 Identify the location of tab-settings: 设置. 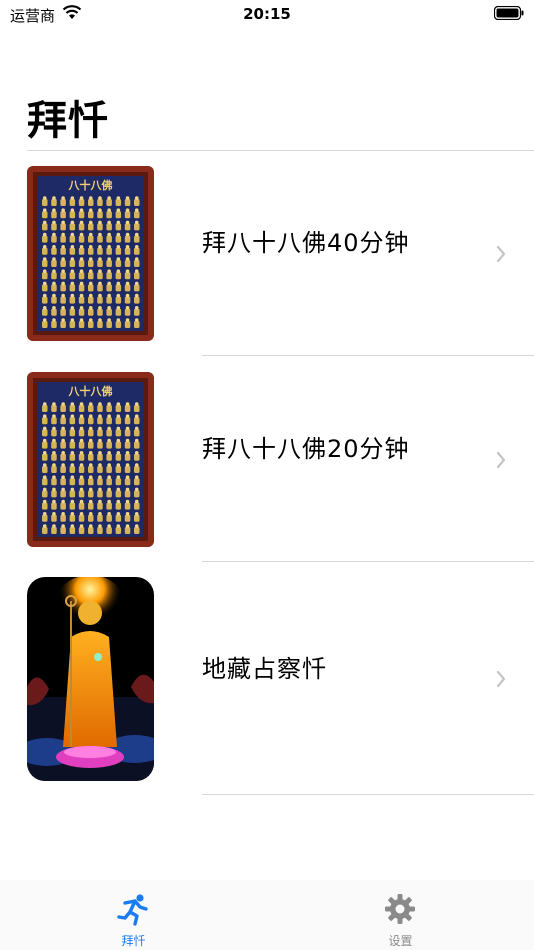
(400, 915).